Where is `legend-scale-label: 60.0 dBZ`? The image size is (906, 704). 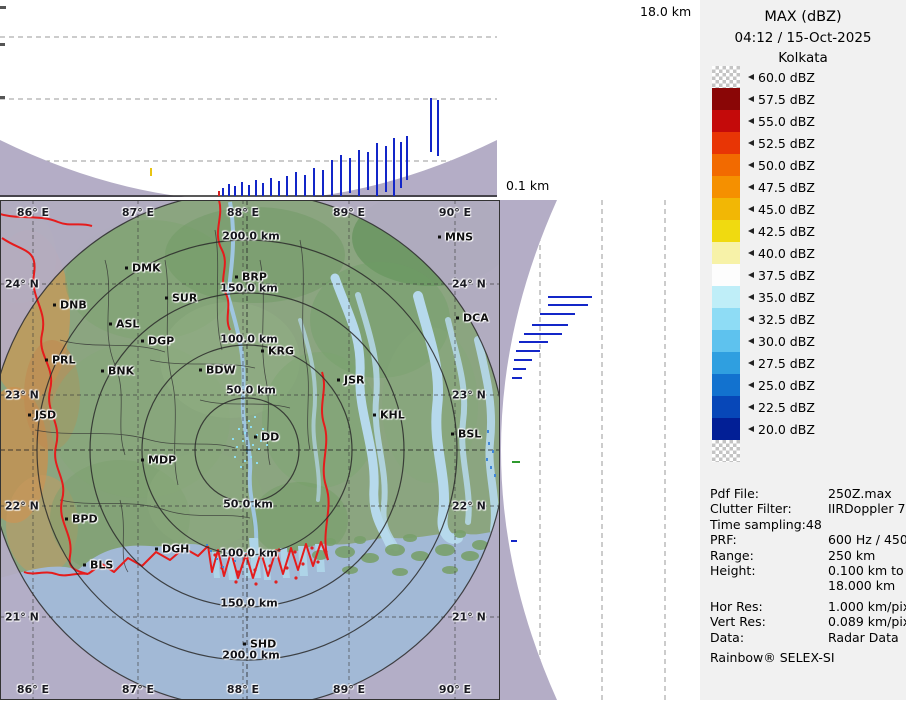 legend-scale-label: 60.0 dBZ is located at coordinates (780, 77).